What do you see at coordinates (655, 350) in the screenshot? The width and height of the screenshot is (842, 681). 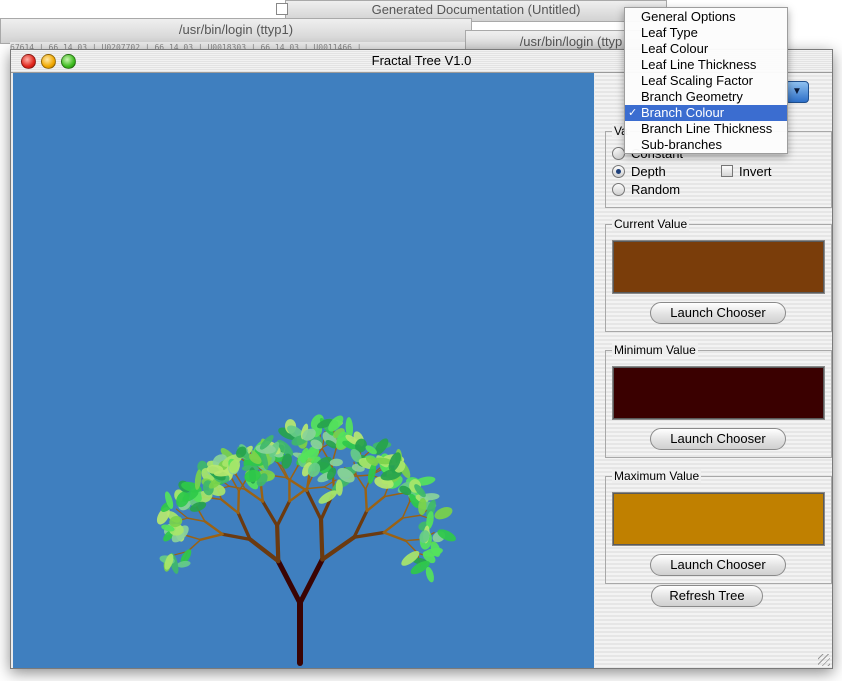 I see `minimum-value-label: Minimum Value` at bounding box center [655, 350].